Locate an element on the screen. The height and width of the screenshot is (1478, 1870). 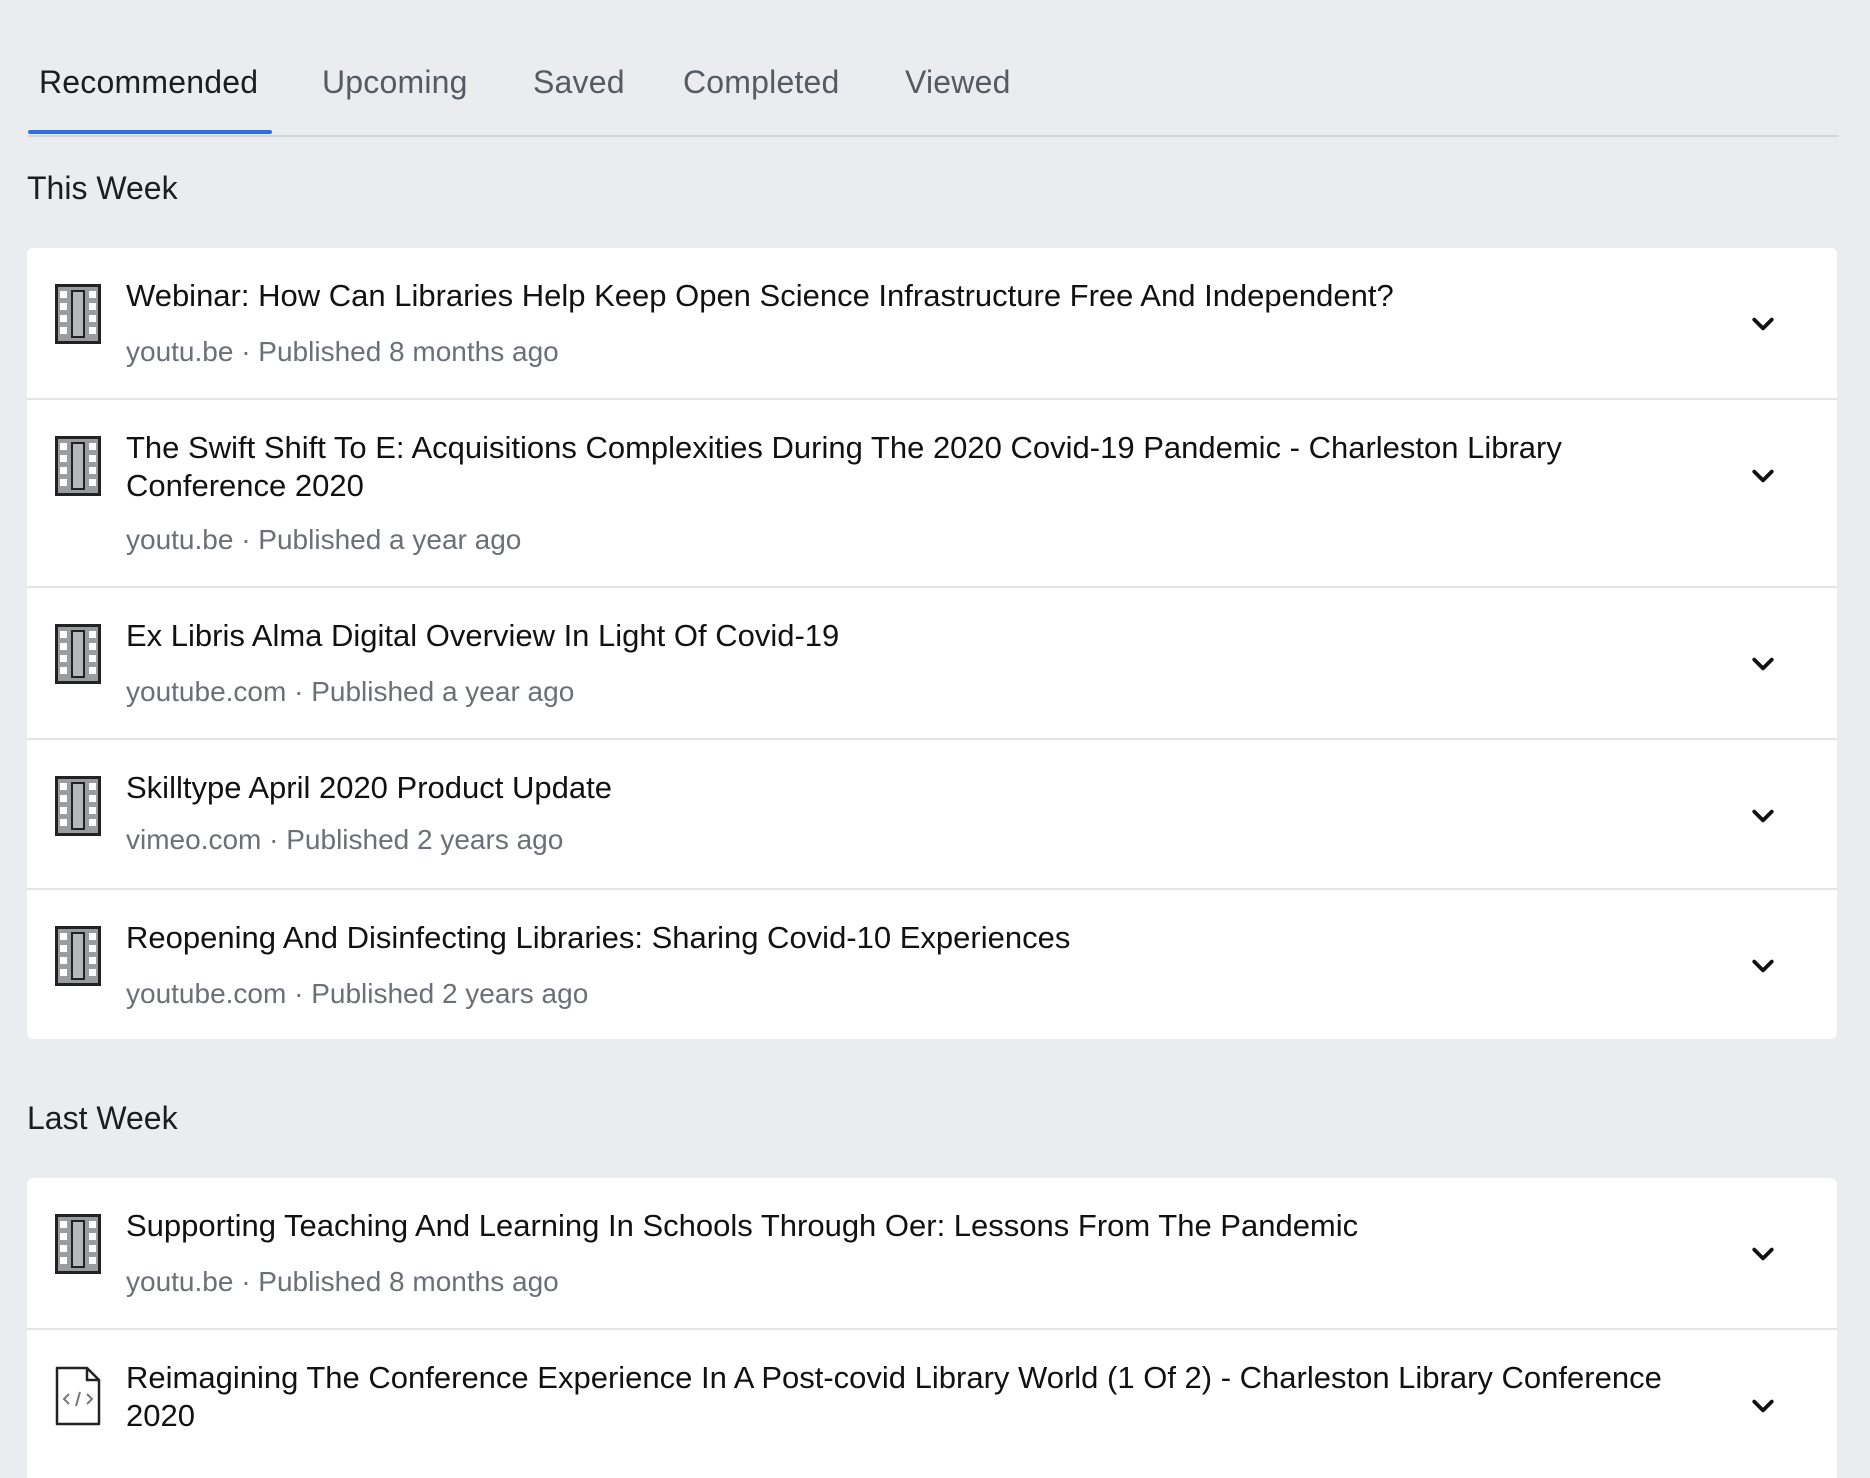
section-title-last-week: Last Week is located at coordinates (102, 1118).